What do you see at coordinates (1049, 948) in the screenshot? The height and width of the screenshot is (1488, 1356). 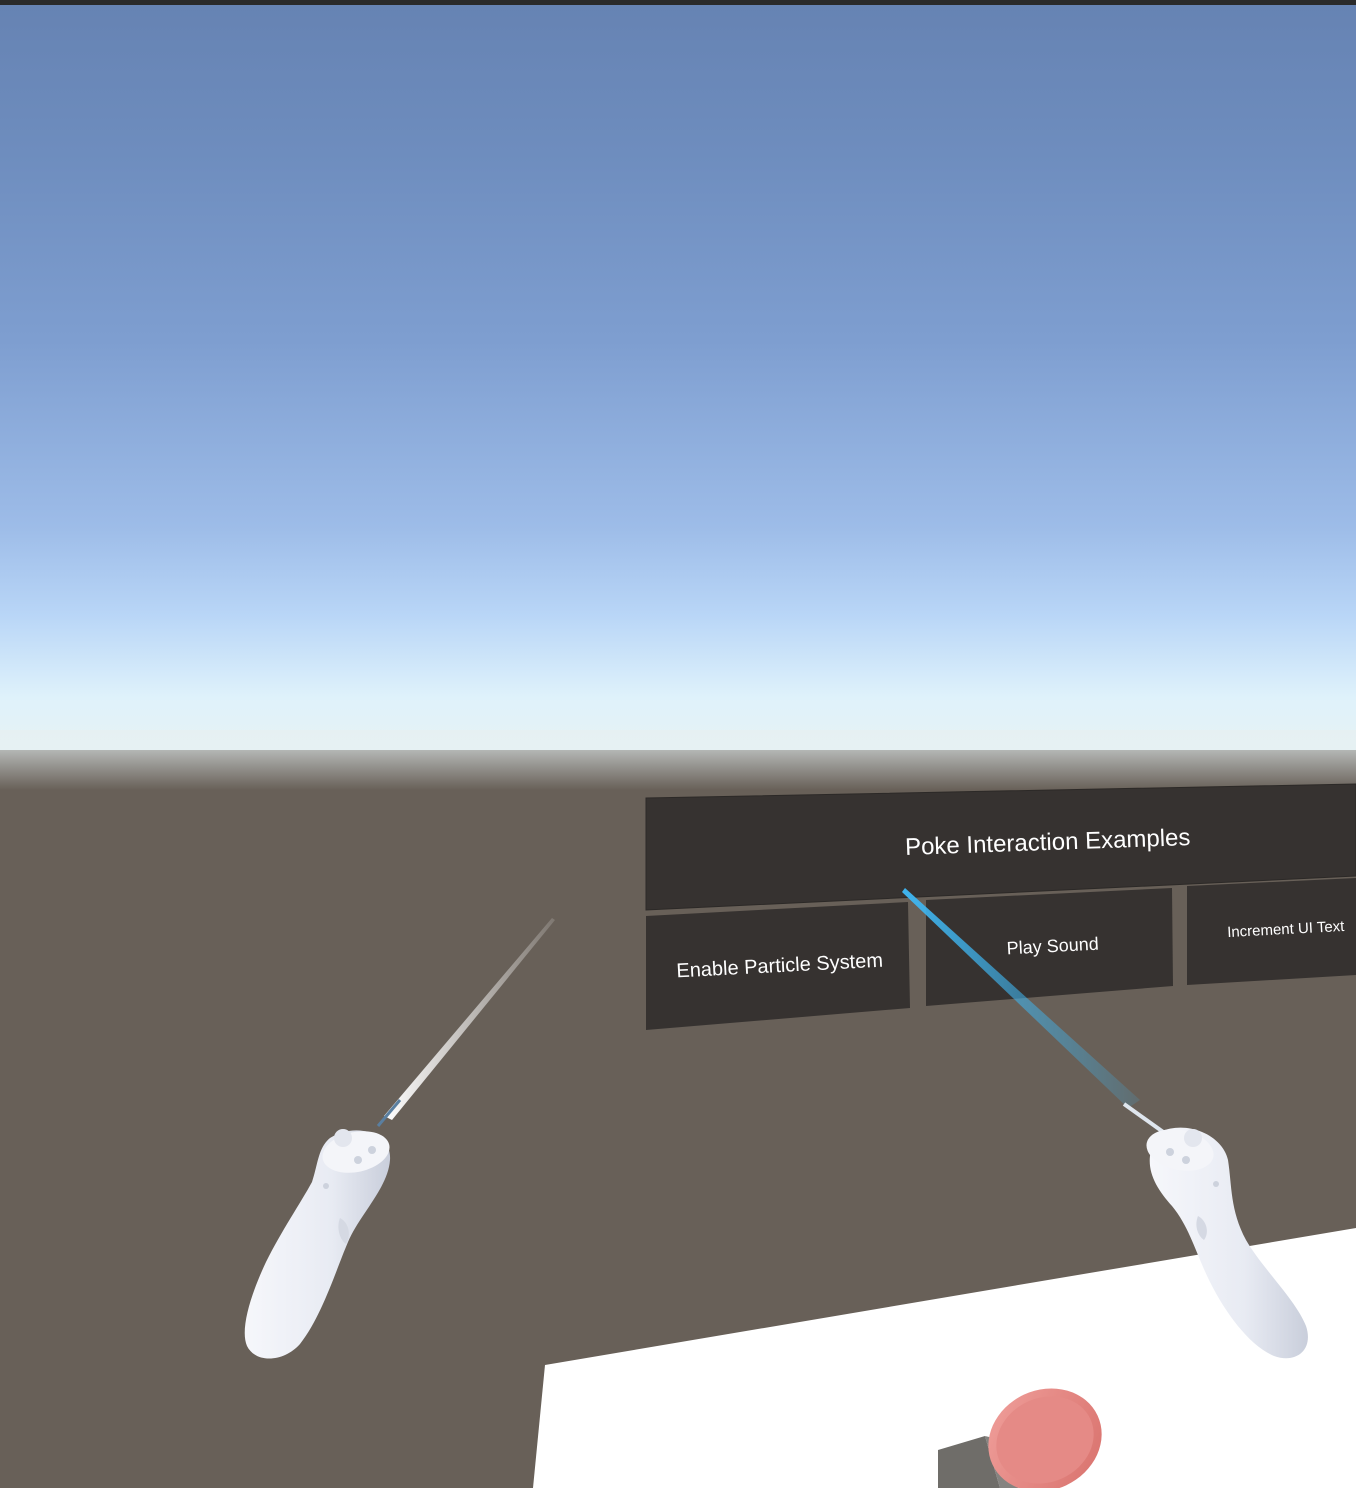 I see `play-sound-button` at bounding box center [1049, 948].